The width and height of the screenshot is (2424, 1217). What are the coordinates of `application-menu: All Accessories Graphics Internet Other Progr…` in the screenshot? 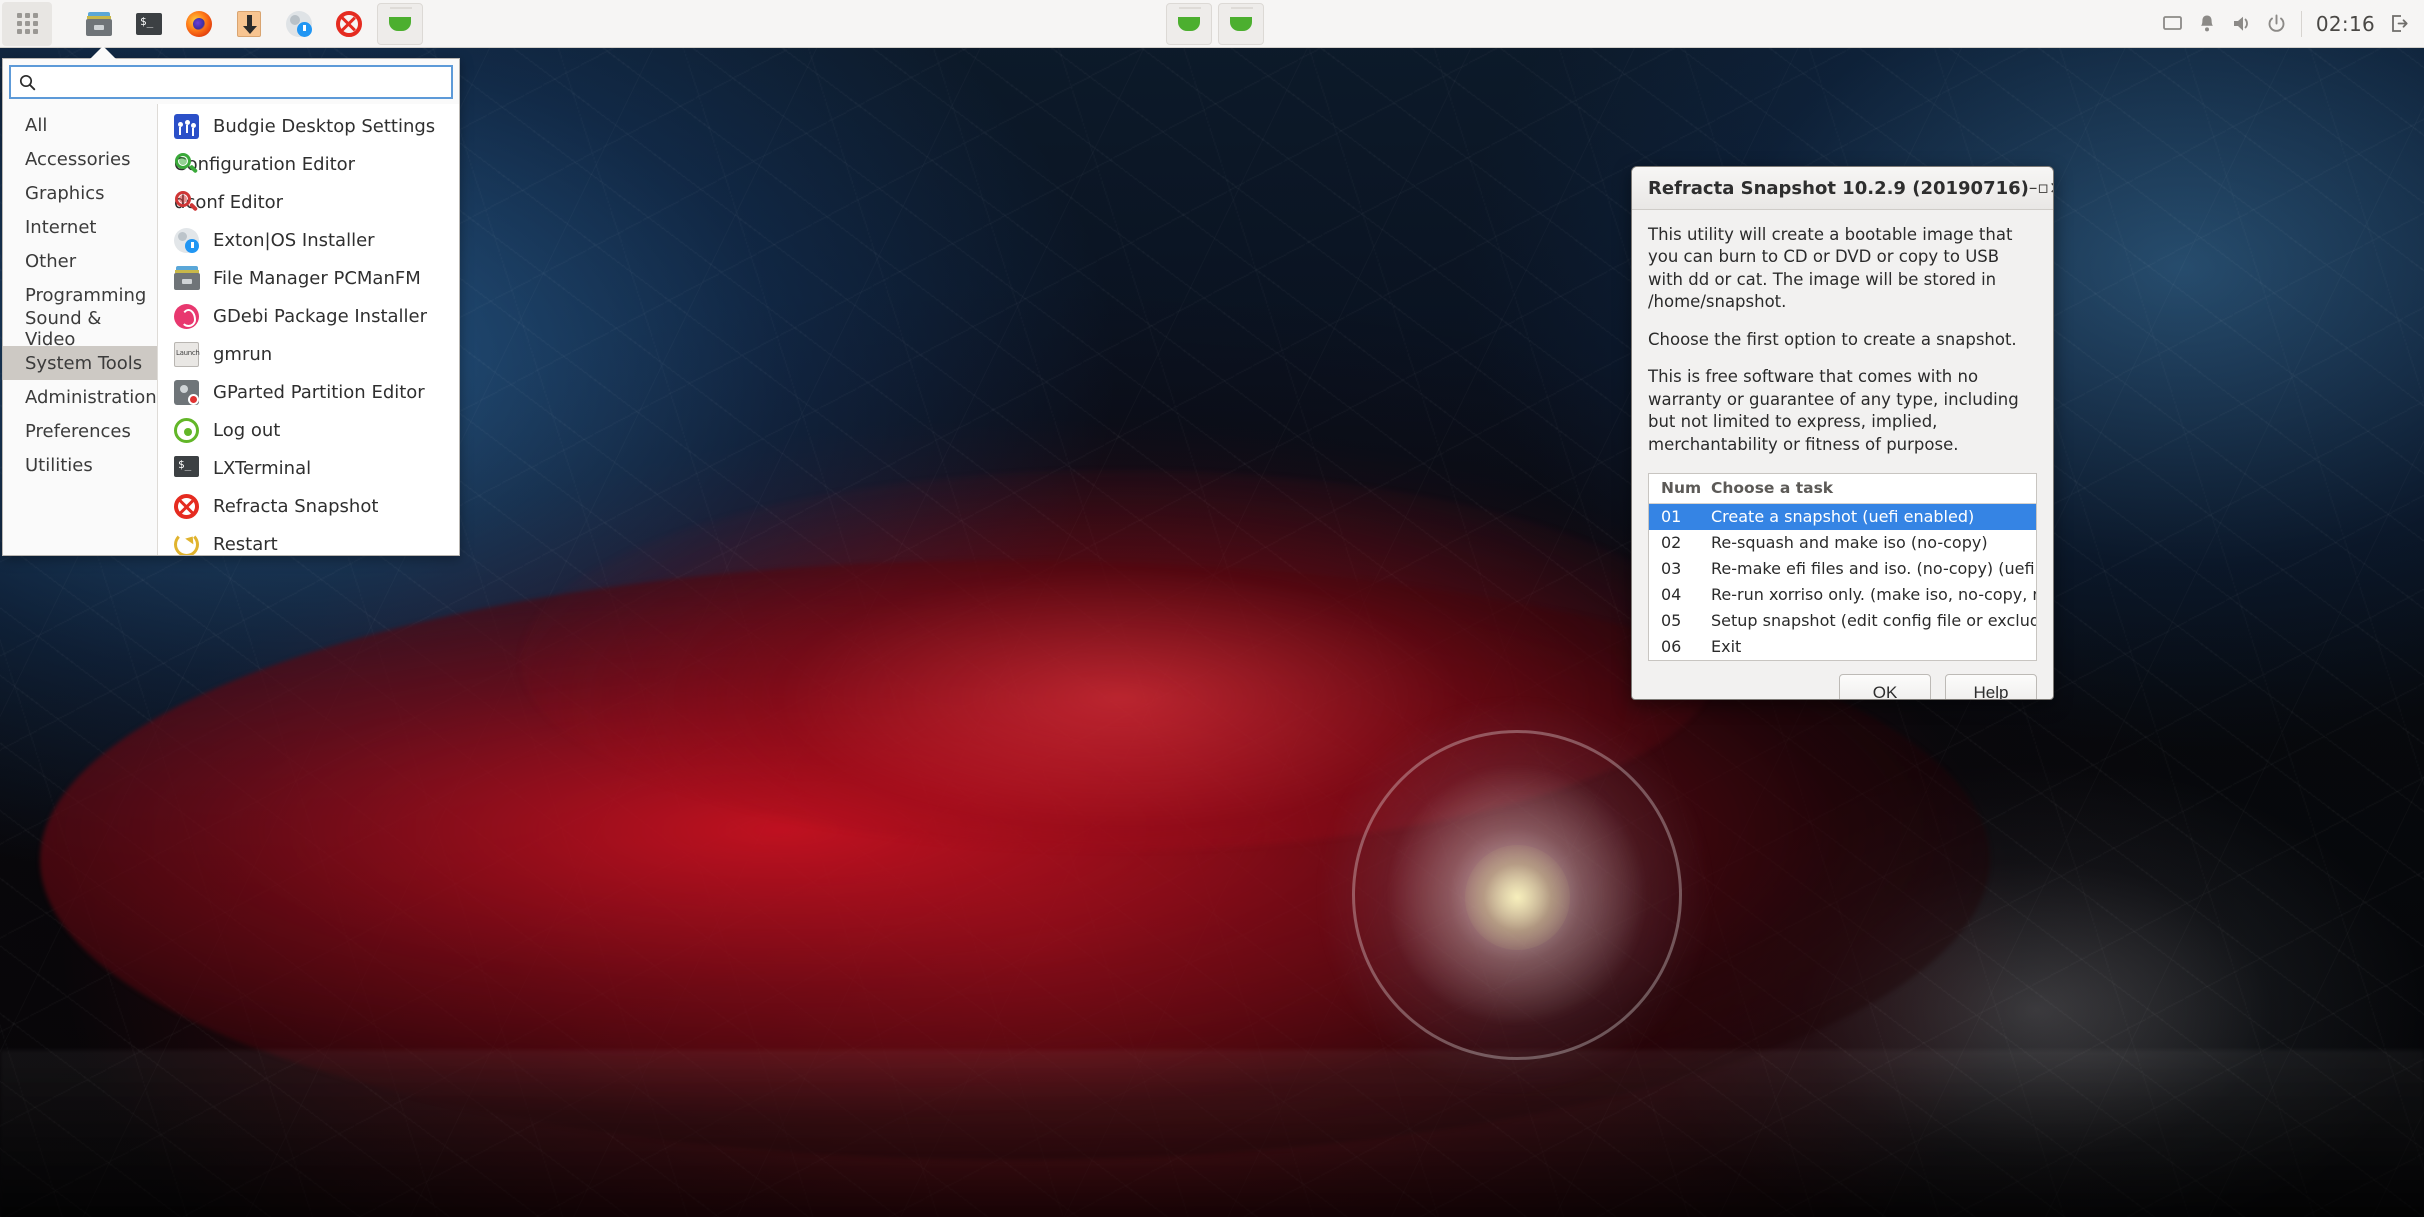 It's located at (231, 307).